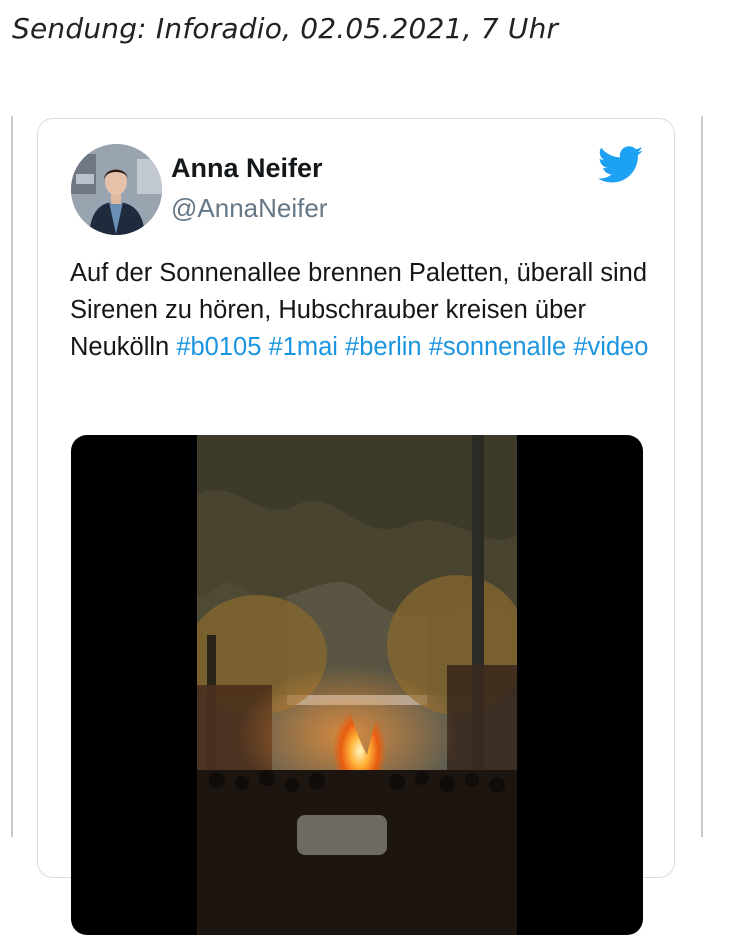 The width and height of the screenshot is (749, 935). What do you see at coordinates (285, 28) in the screenshot?
I see `broadcast-info: Sendung: Inforadio, 02.05.2021, 7 Uhr` at bounding box center [285, 28].